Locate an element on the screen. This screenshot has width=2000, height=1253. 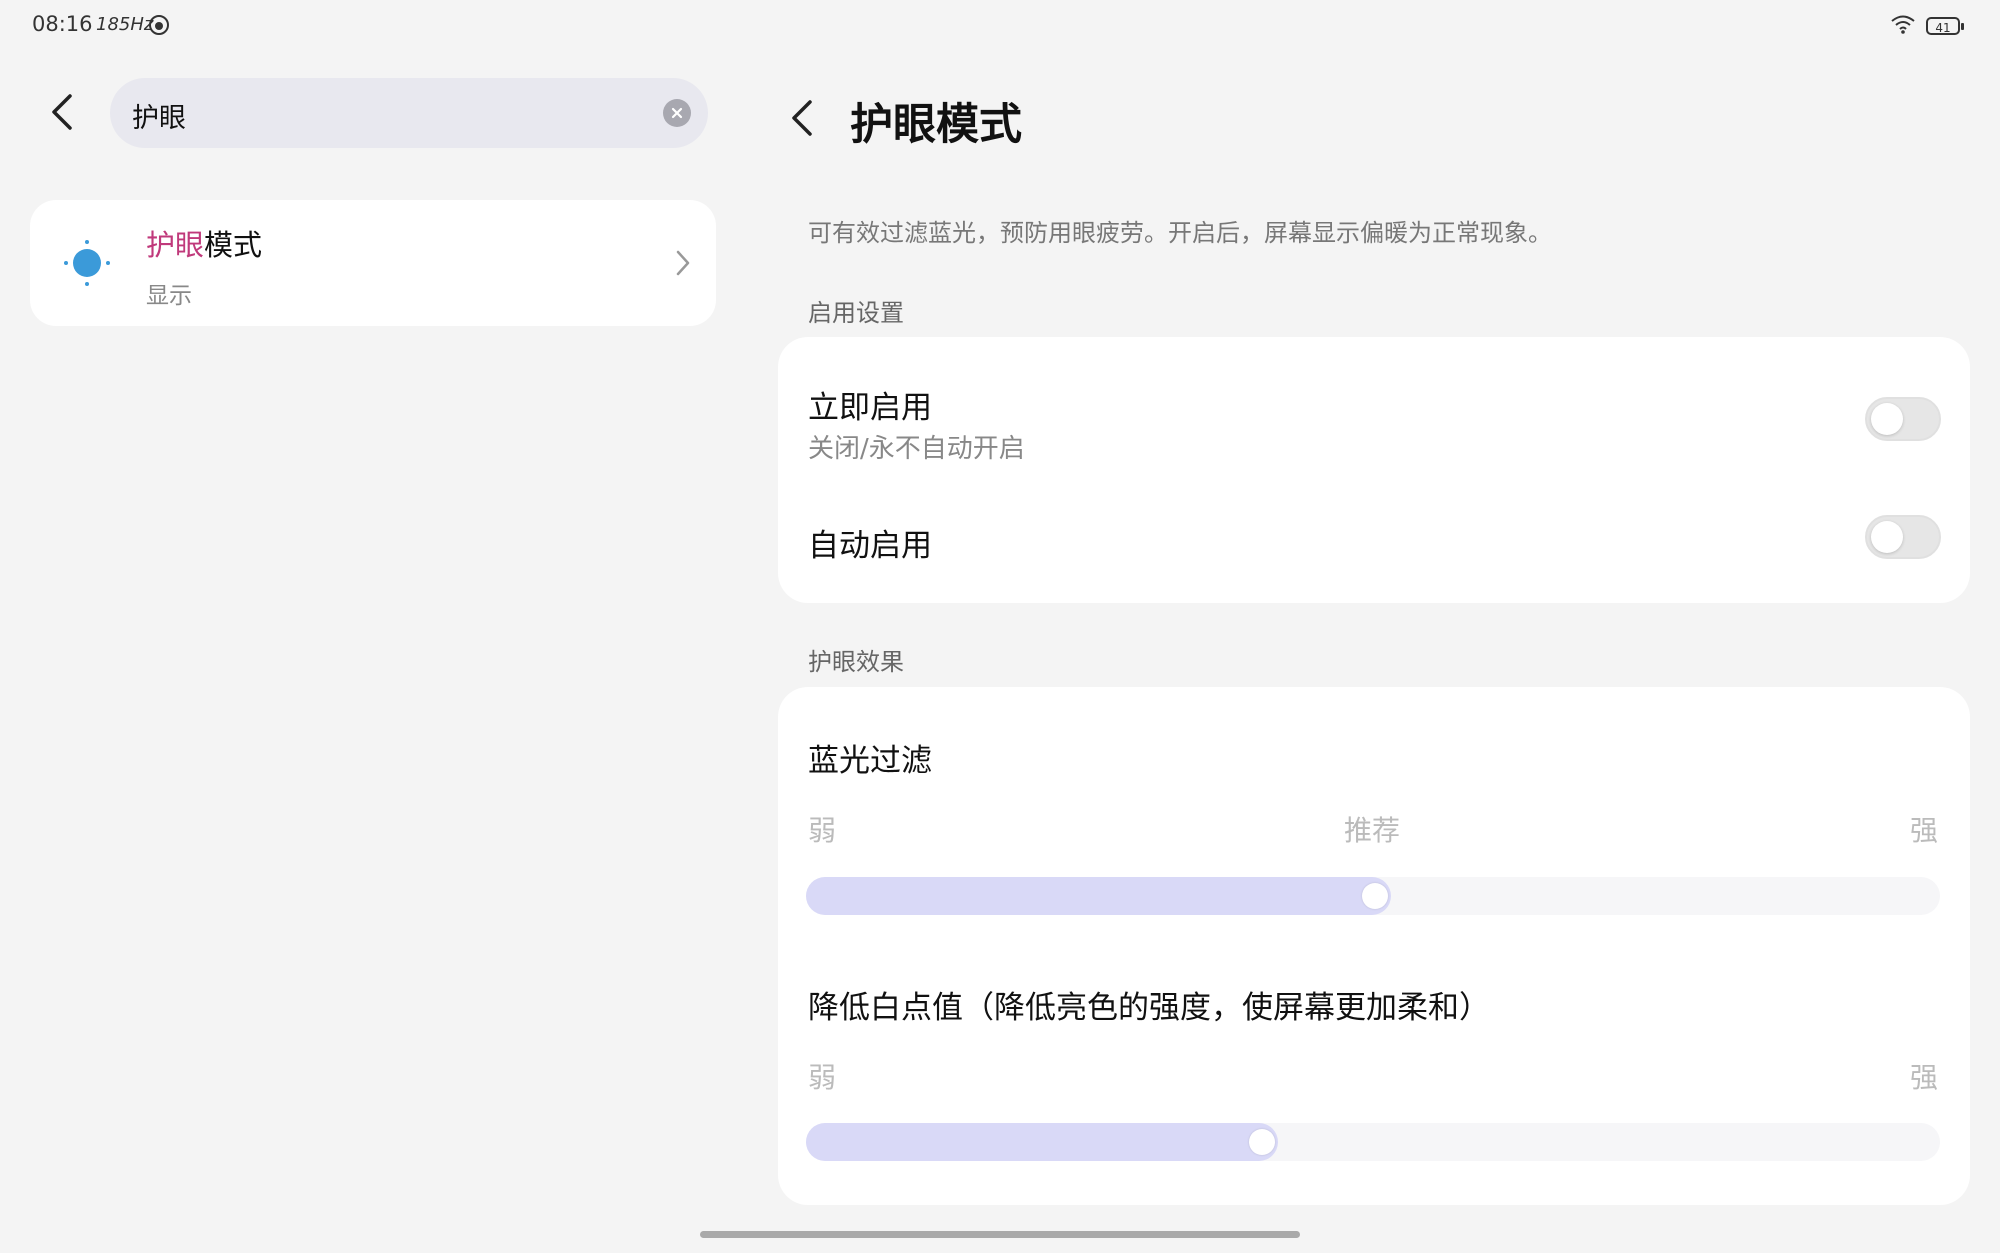
search-query: 护眼 is located at coordinates (159, 115).